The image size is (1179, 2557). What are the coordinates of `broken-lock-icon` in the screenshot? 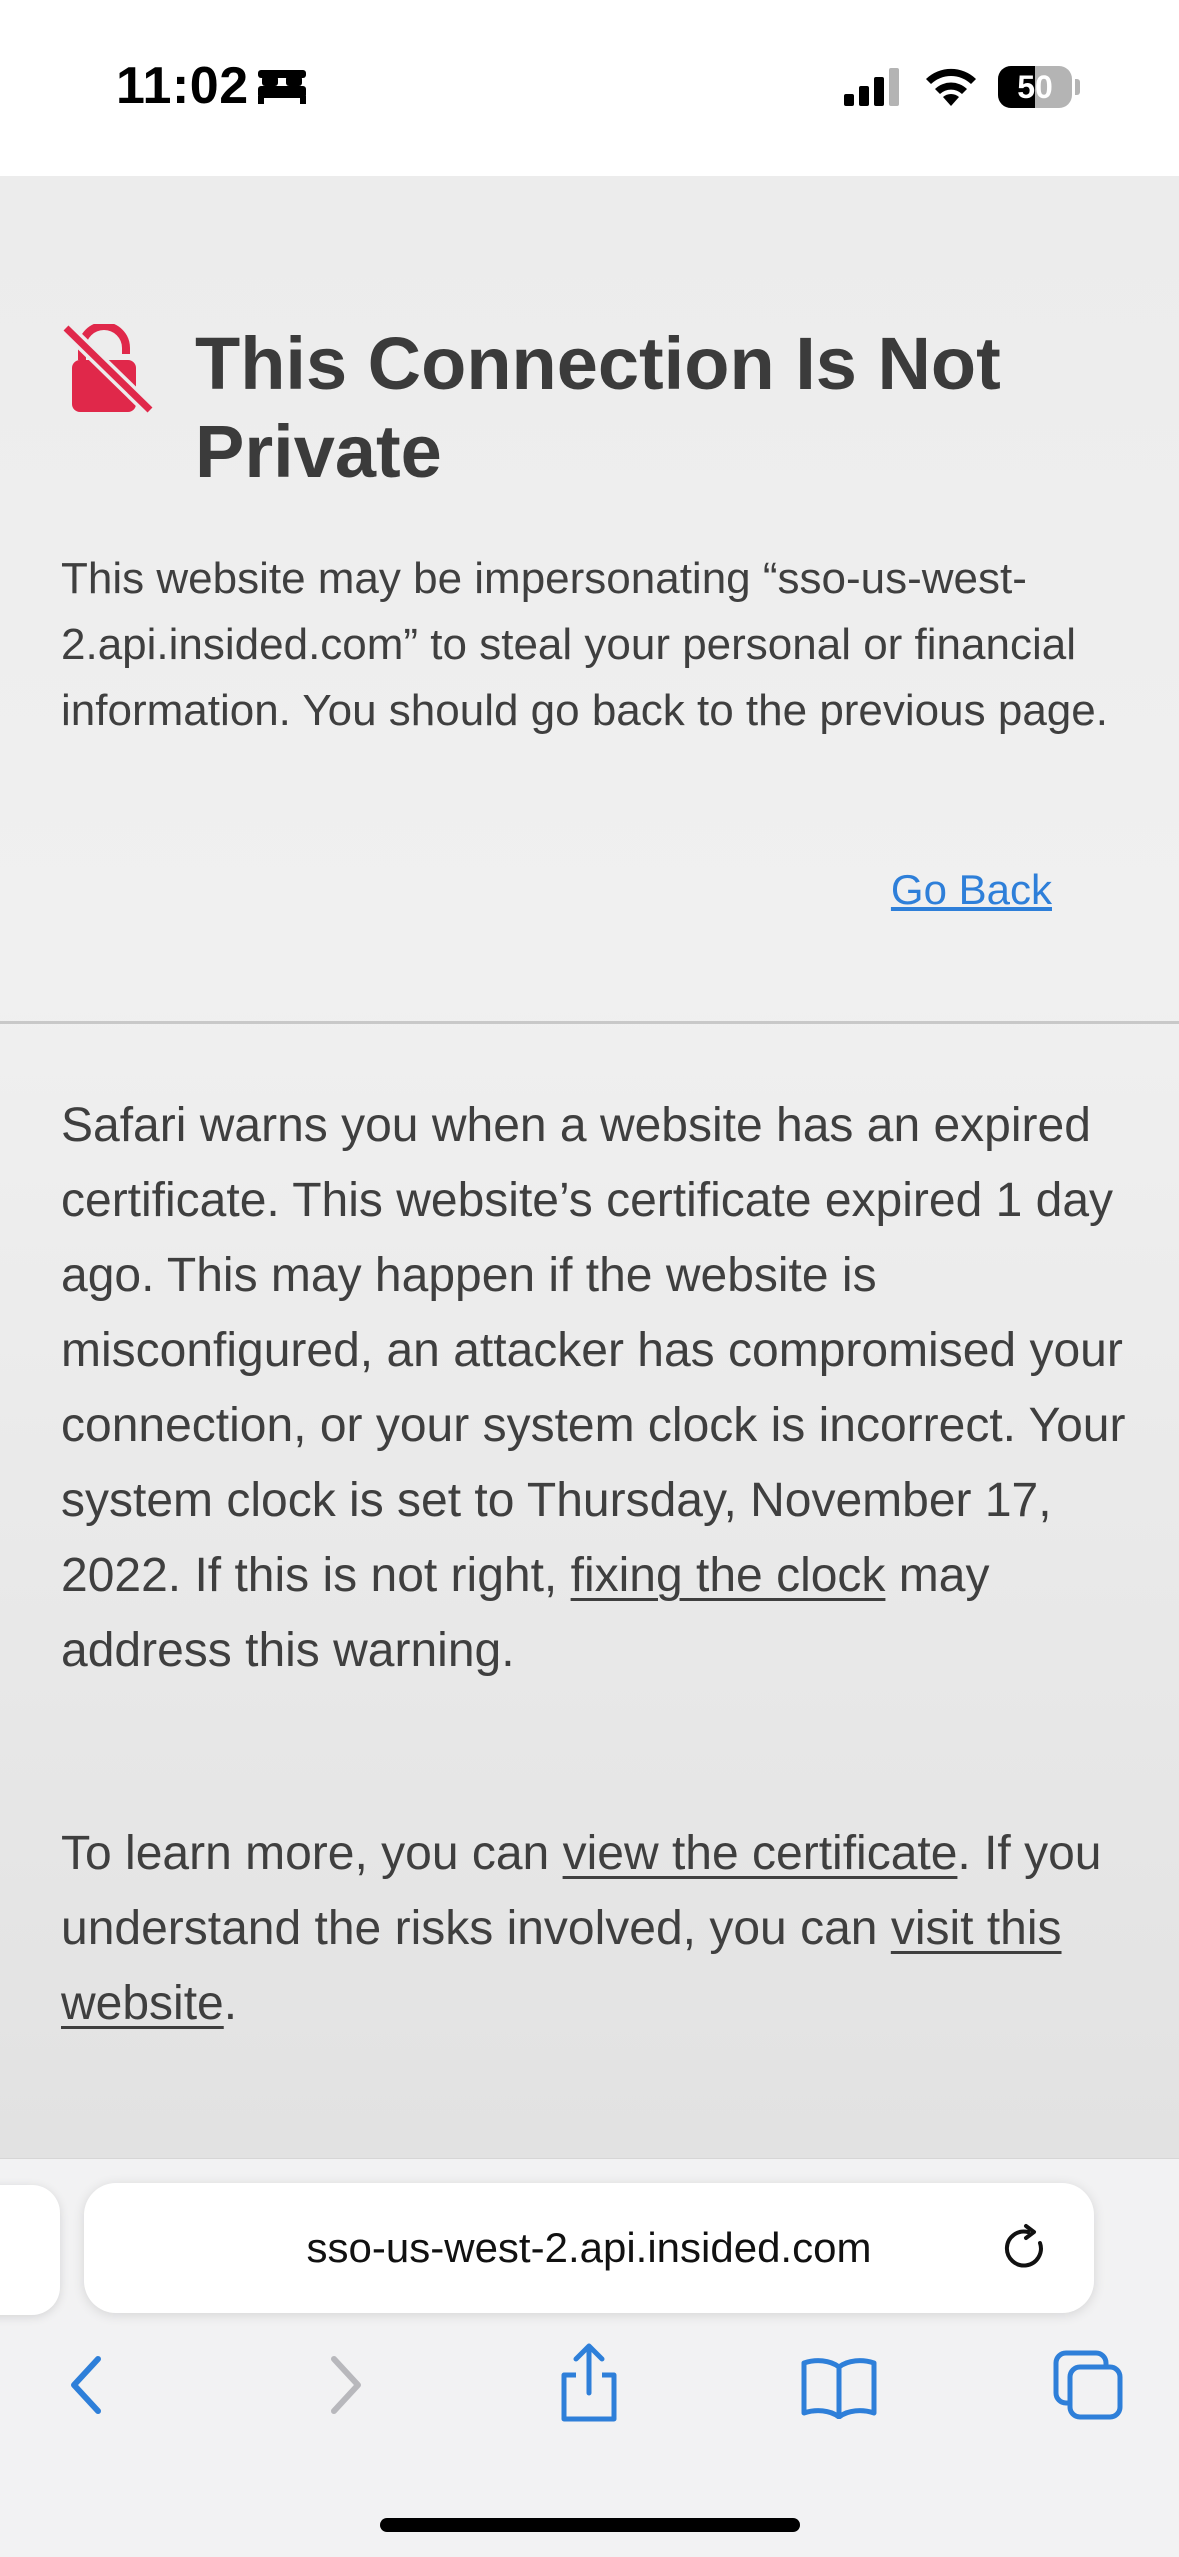 It's located at (108, 370).